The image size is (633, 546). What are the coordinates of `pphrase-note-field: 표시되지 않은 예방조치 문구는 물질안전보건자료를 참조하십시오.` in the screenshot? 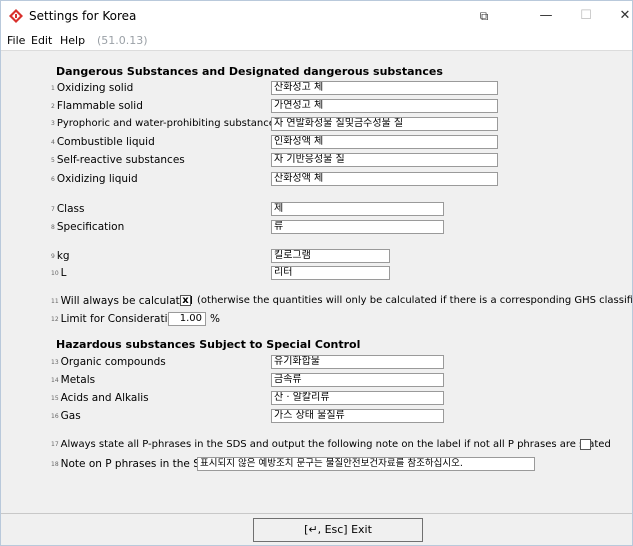 It's located at (366, 464).